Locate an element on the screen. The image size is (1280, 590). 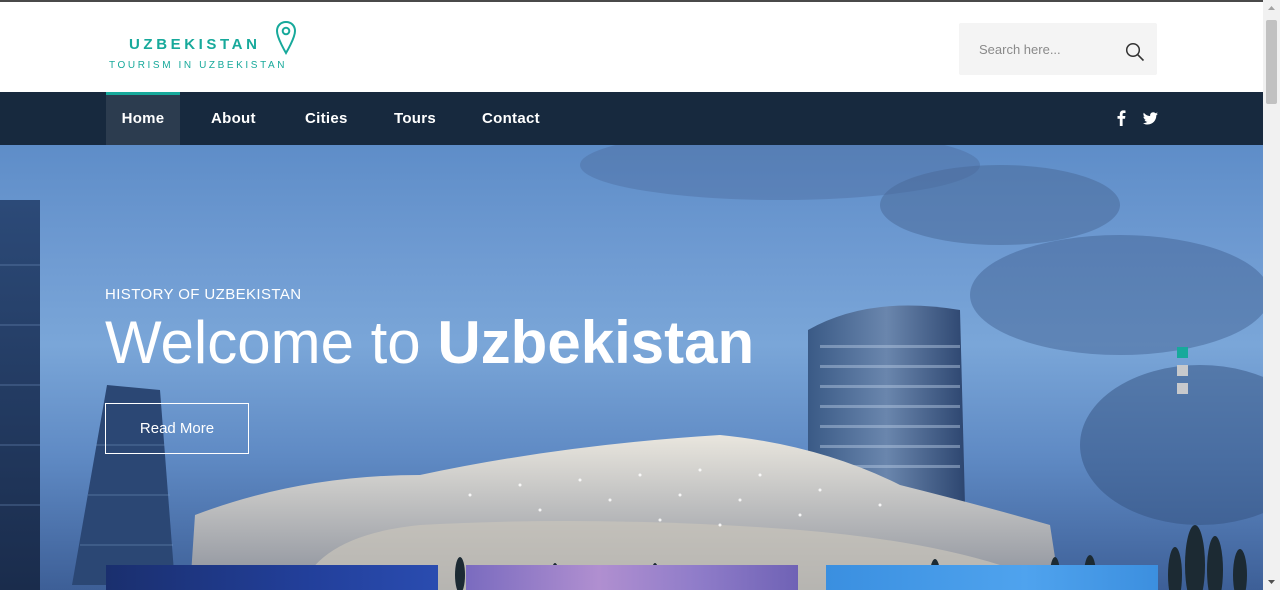
logo-tagline: TOURISM IN UZBEKISTAN is located at coordinates (198, 65).